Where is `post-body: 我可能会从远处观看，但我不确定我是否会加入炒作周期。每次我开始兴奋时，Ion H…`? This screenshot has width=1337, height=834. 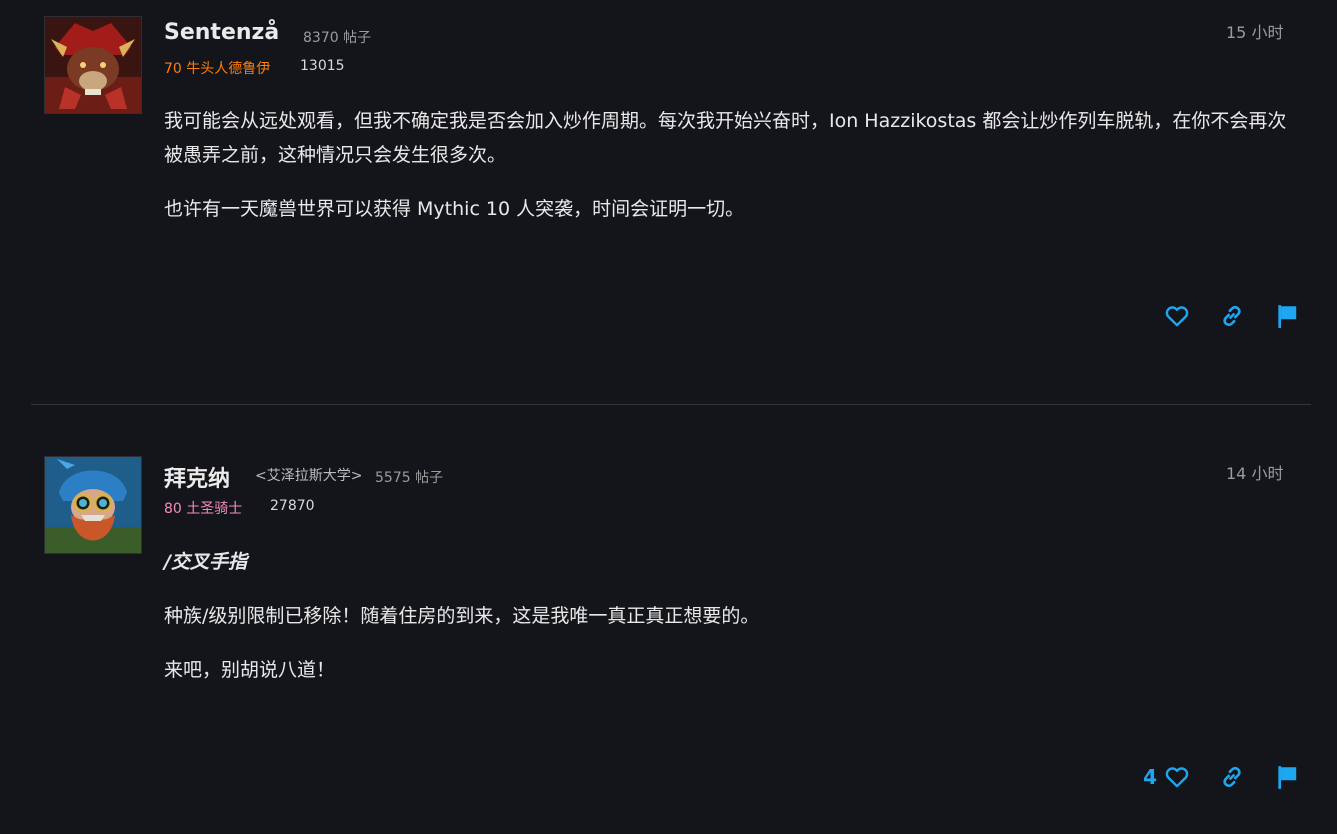 post-body: 我可能会从远处观看，但我不确定我是否会加入炒作周期。每次我开始兴奋时，Ion H… is located at coordinates (734, 175).